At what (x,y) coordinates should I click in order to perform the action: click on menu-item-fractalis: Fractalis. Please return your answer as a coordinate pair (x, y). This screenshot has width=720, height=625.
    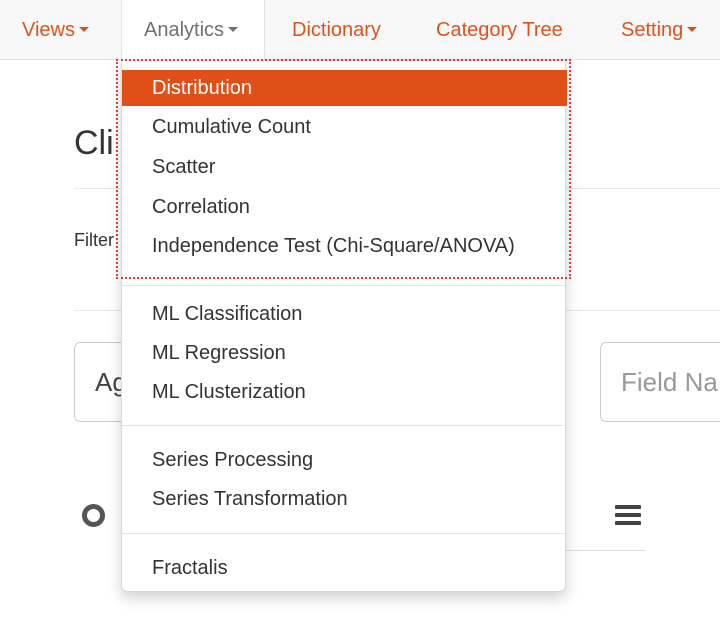
    Looking at the image, I should click on (344, 568).